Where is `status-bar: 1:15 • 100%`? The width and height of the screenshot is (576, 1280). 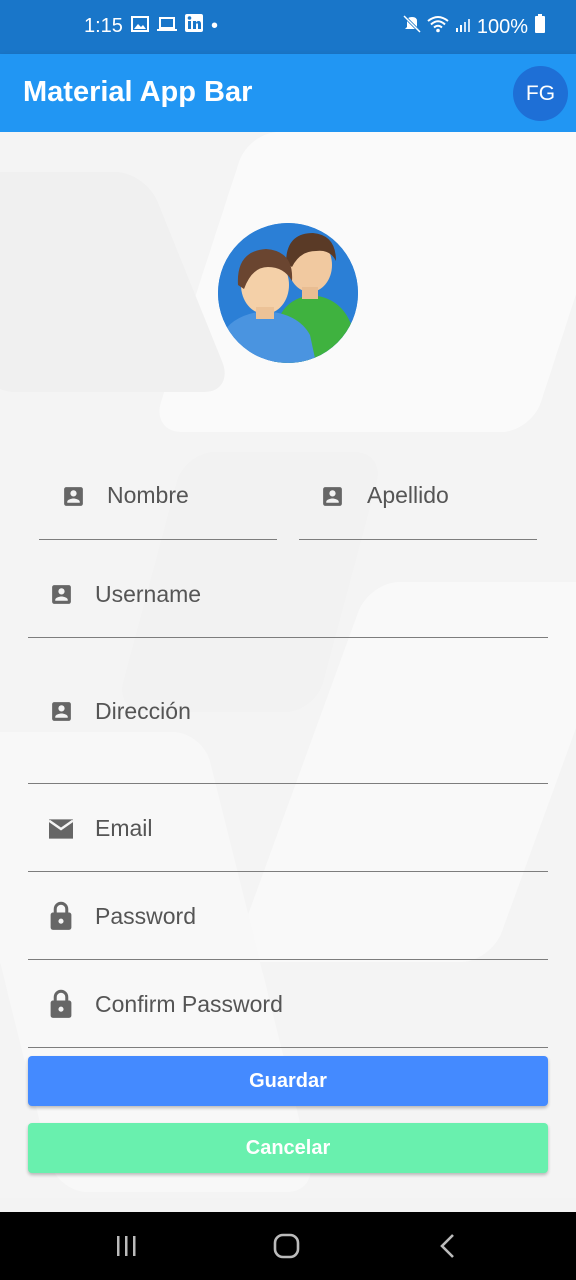 status-bar: 1:15 • 100% is located at coordinates (288, 27).